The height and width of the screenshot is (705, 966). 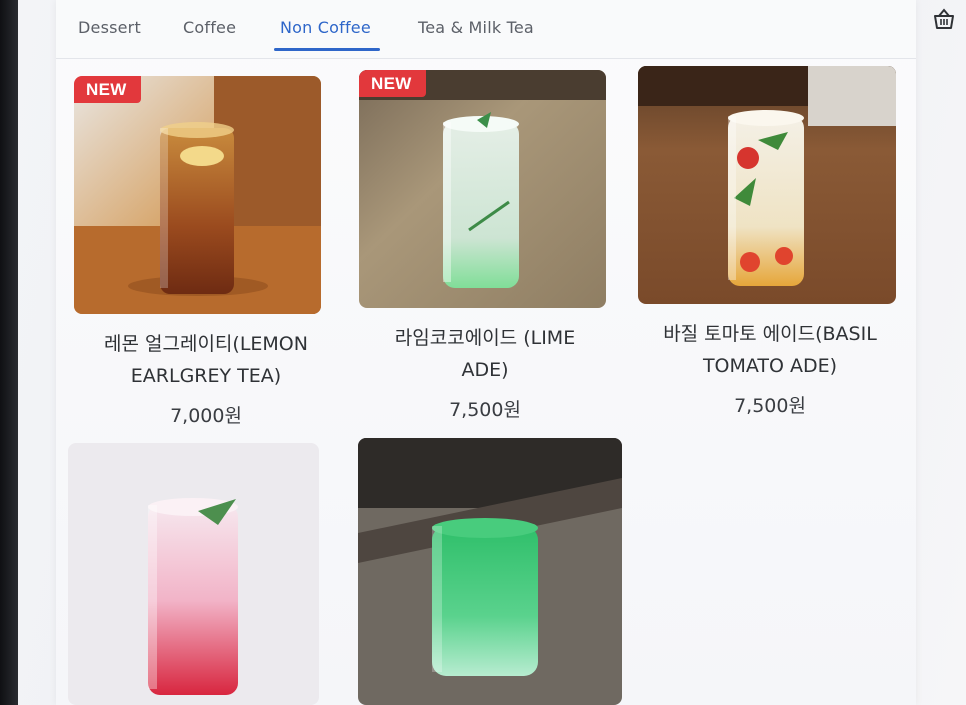 What do you see at coordinates (206, 360) in the screenshot?
I see `product-name: 레몬 얼그레이티(LEMON EARLGREY TEA)` at bounding box center [206, 360].